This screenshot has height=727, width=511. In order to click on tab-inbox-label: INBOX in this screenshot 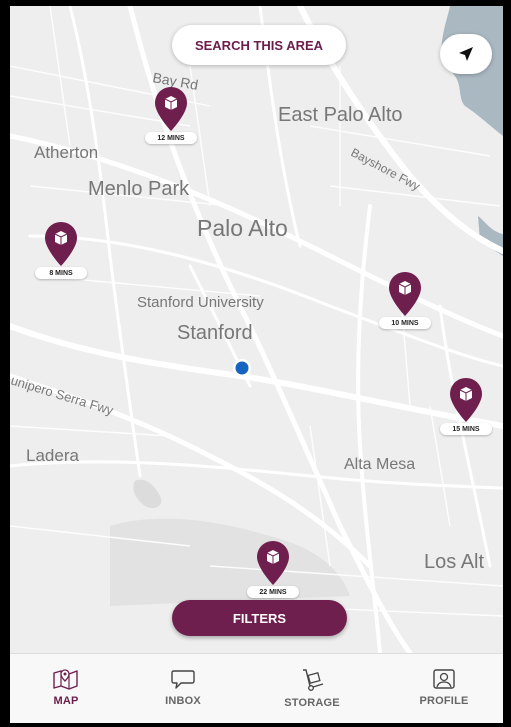, I will do `click(183, 701)`.